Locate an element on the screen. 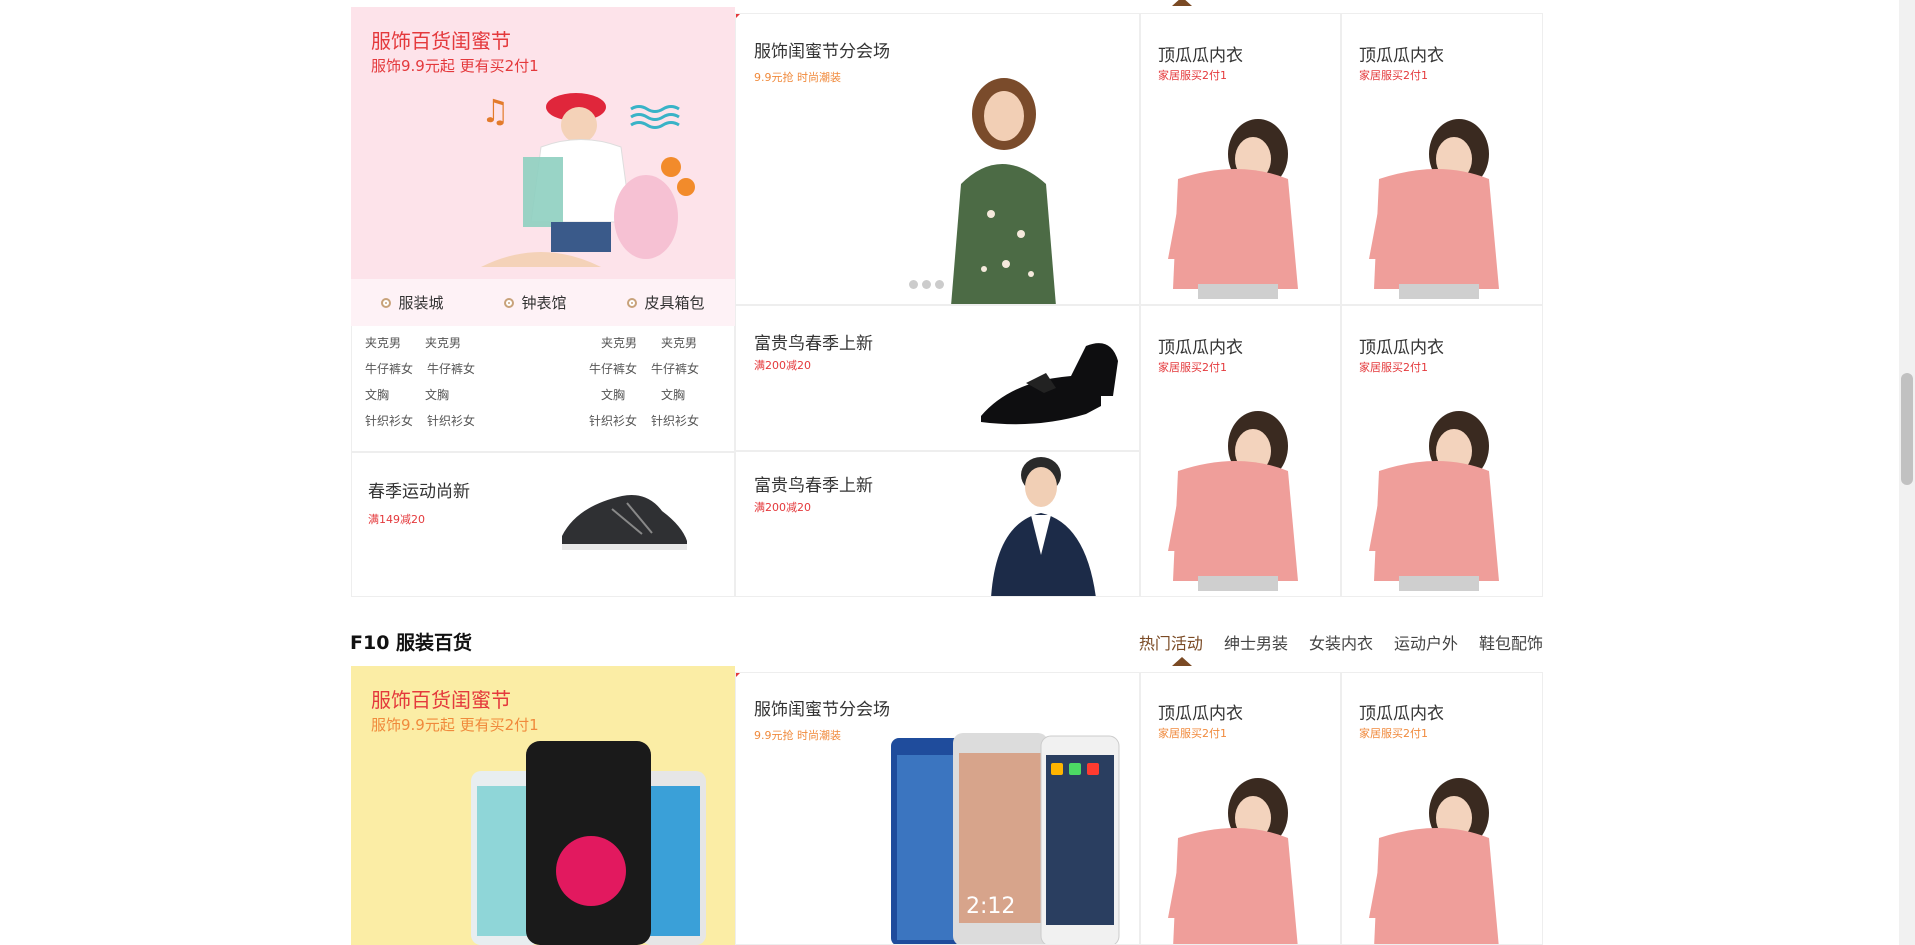 The height and width of the screenshot is (945, 1915). tab-women: 女装内衣 is located at coordinates (1341, 642).